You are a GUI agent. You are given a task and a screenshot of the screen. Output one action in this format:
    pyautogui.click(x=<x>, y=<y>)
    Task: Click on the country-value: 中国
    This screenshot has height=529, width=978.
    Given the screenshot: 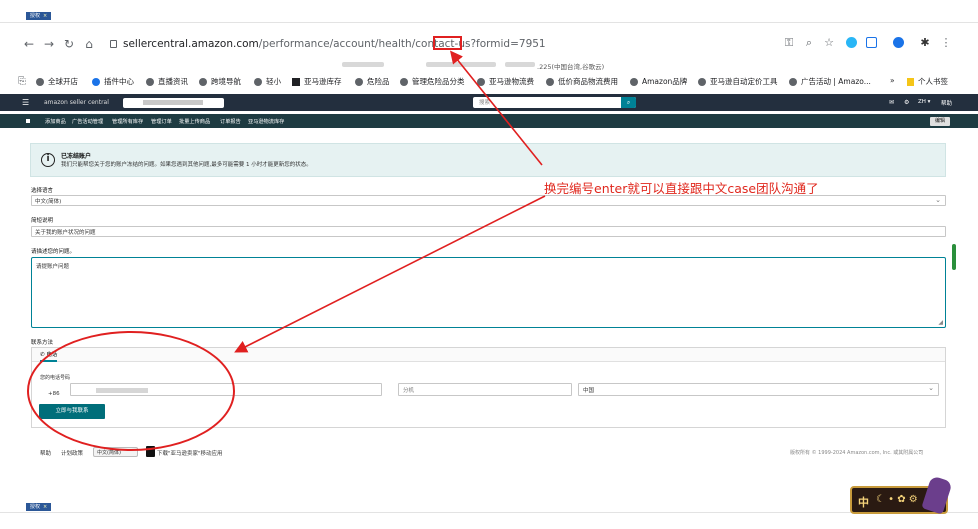 What is the action you would take?
    pyautogui.click(x=589, y=391)
    